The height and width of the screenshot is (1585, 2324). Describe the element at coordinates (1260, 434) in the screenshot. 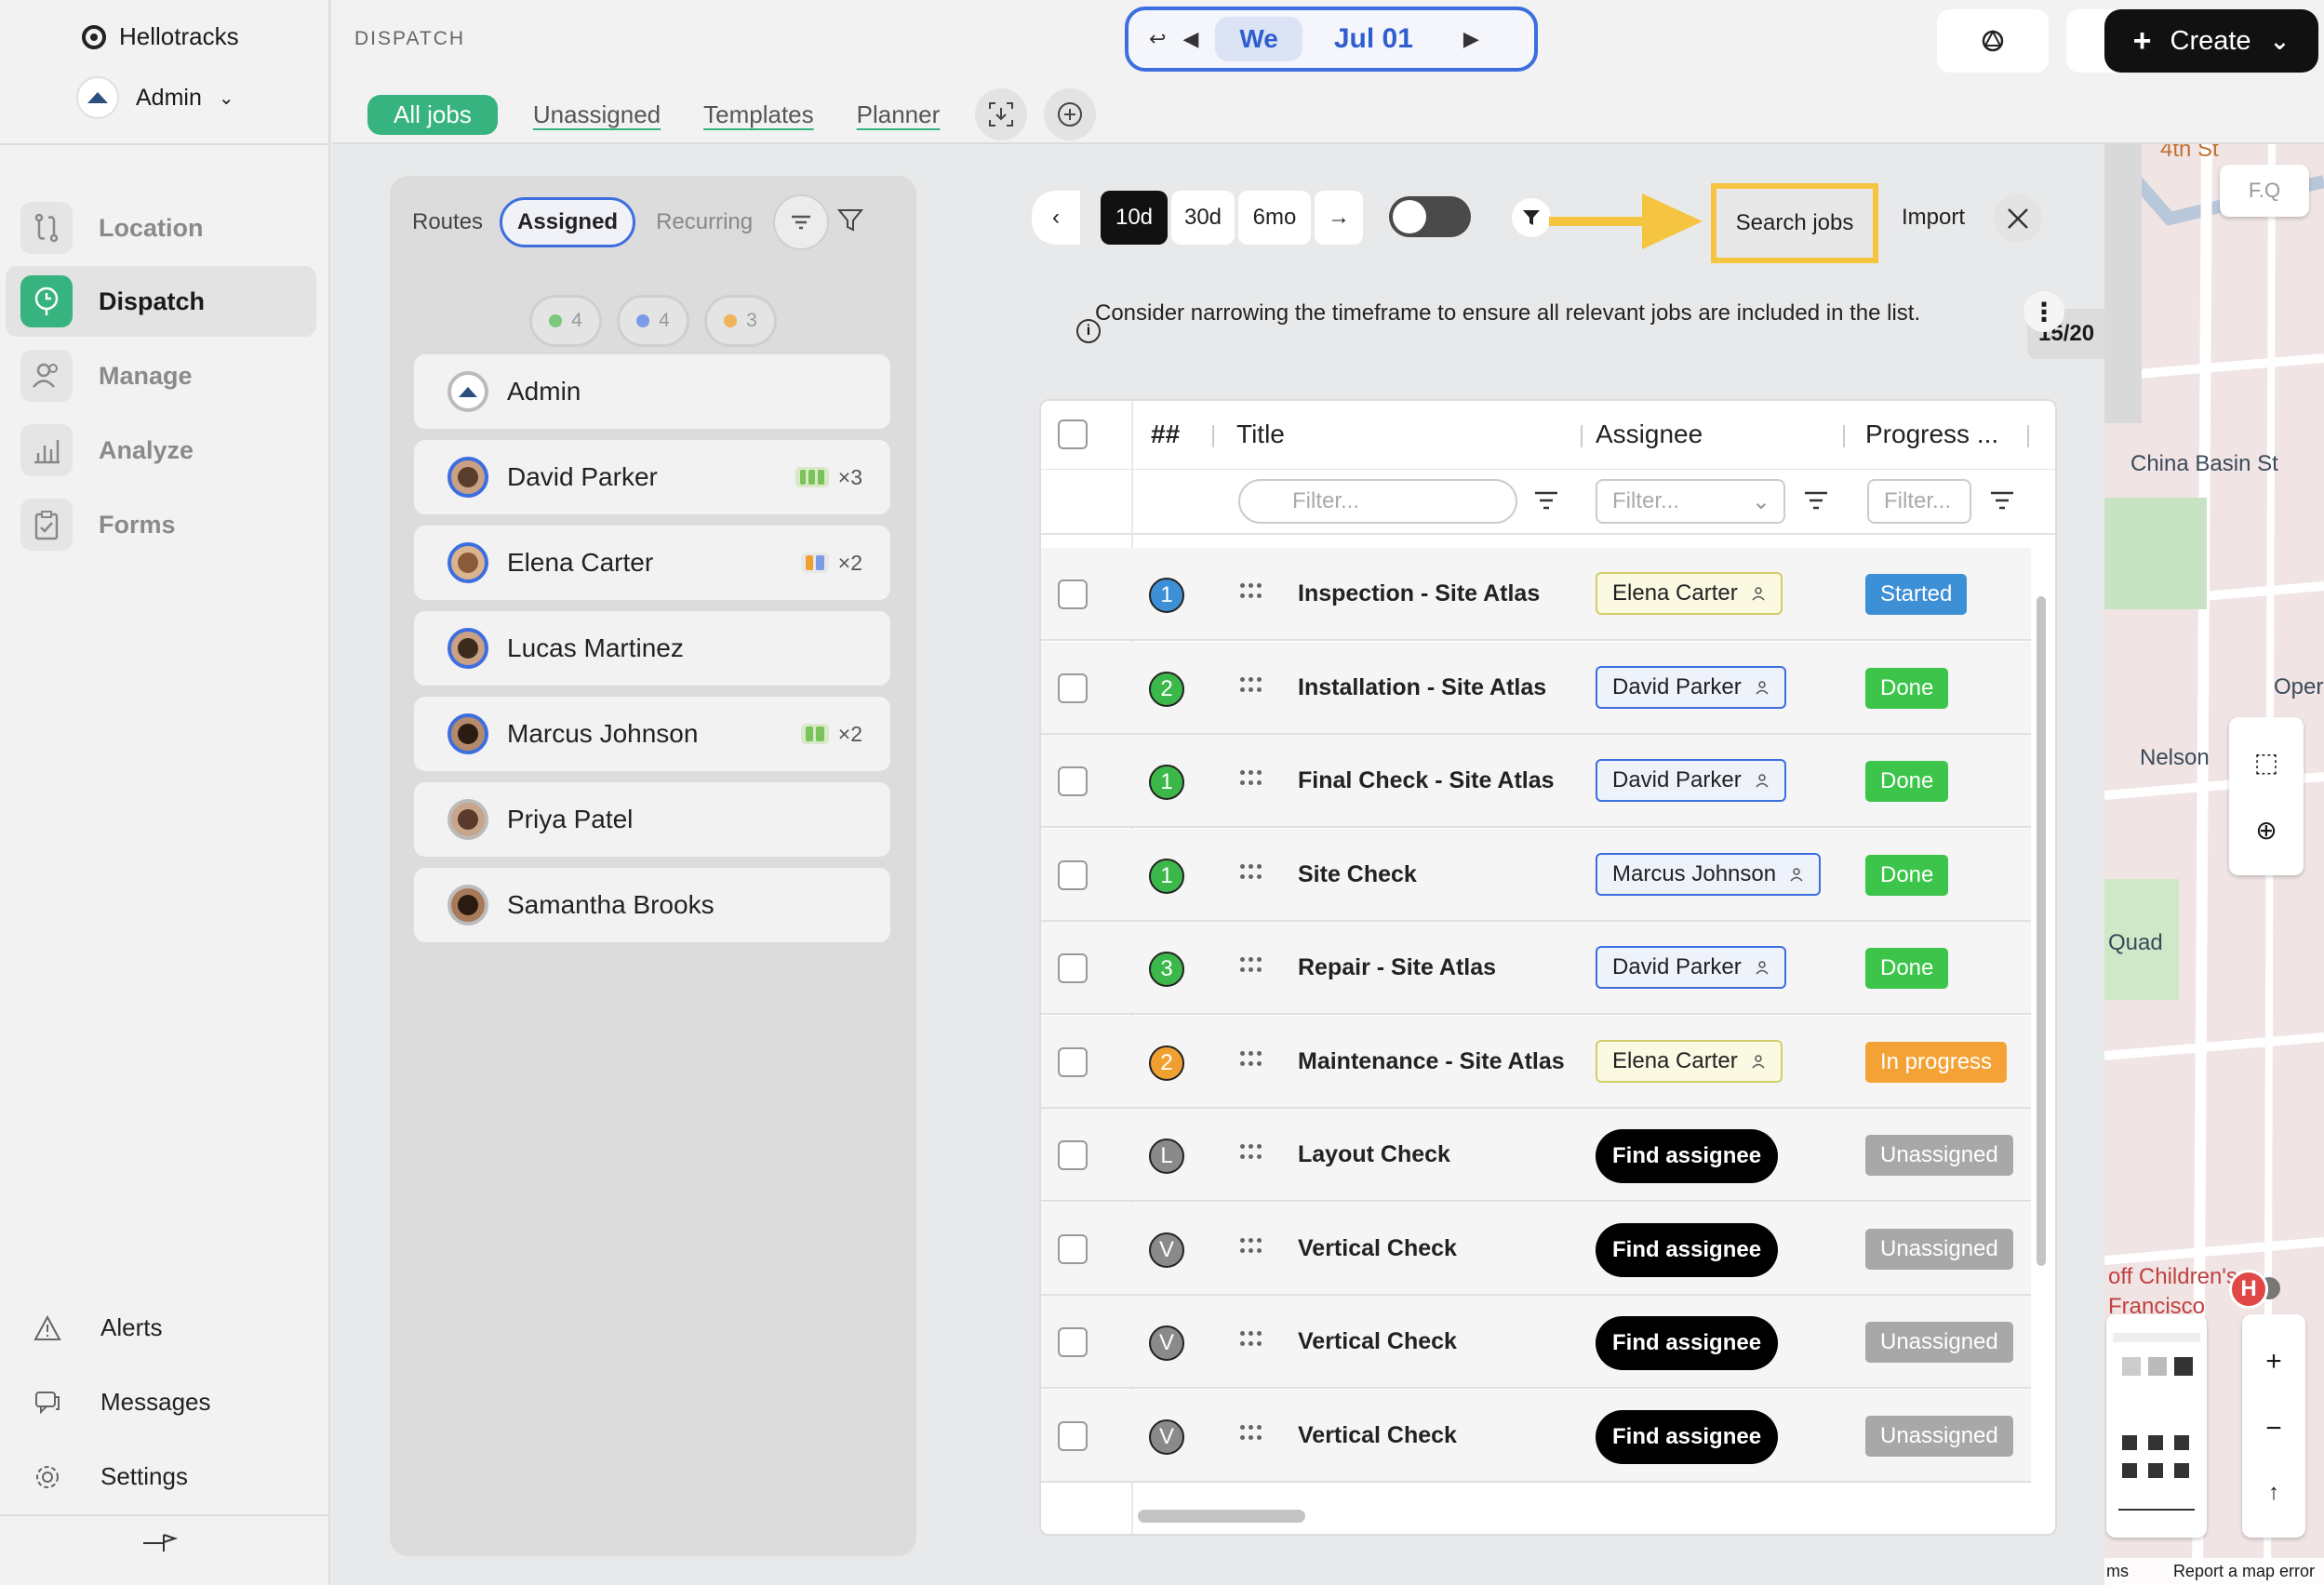

I see `col-title: Title` at that location.